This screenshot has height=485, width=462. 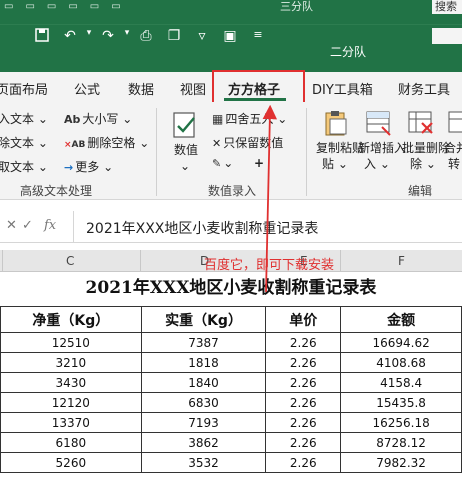 What do you see at coordinates (71, 422) in the screenshot?
I see `cell-net-weight: 13370` at bounding box center [71, 422].